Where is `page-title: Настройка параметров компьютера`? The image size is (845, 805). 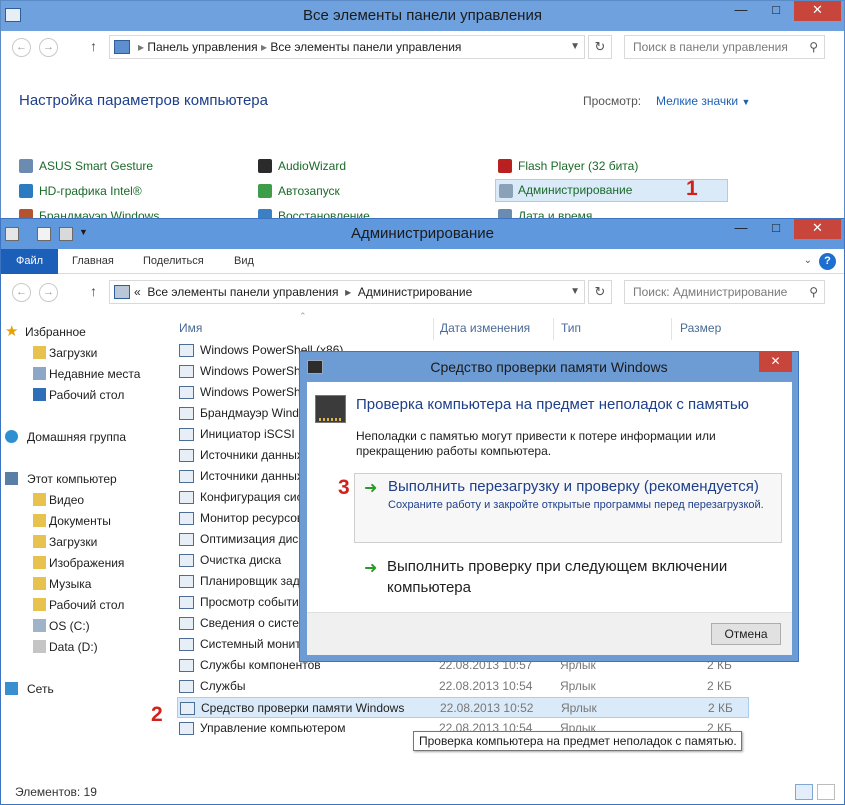
page-title: Настройка параметров компьютера is located at coordinates (143, 100).